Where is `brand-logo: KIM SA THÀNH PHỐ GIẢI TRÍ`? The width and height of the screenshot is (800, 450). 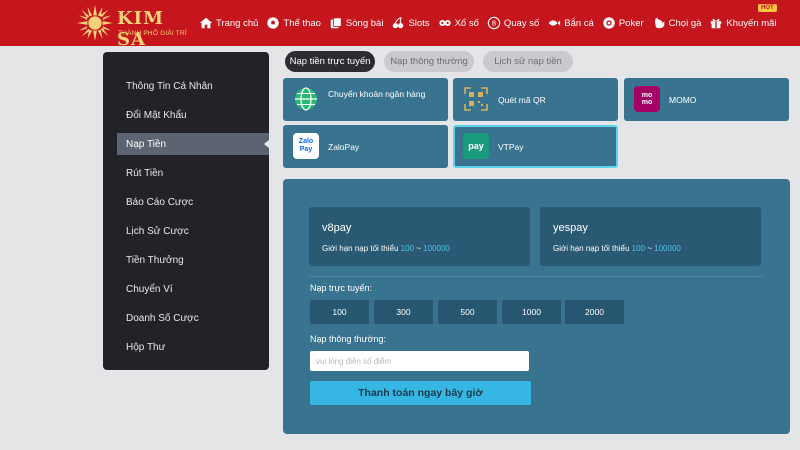 brand-logo: KIM SA THÀNH PHỐ GIẢI TRÍ is located at coordinates (132, 26).